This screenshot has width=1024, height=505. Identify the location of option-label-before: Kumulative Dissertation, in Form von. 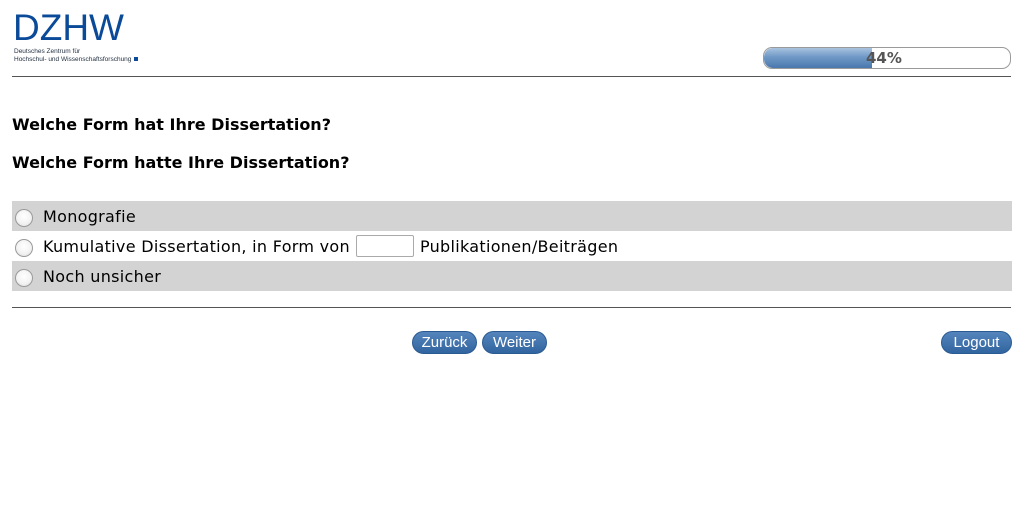
(196, 246).